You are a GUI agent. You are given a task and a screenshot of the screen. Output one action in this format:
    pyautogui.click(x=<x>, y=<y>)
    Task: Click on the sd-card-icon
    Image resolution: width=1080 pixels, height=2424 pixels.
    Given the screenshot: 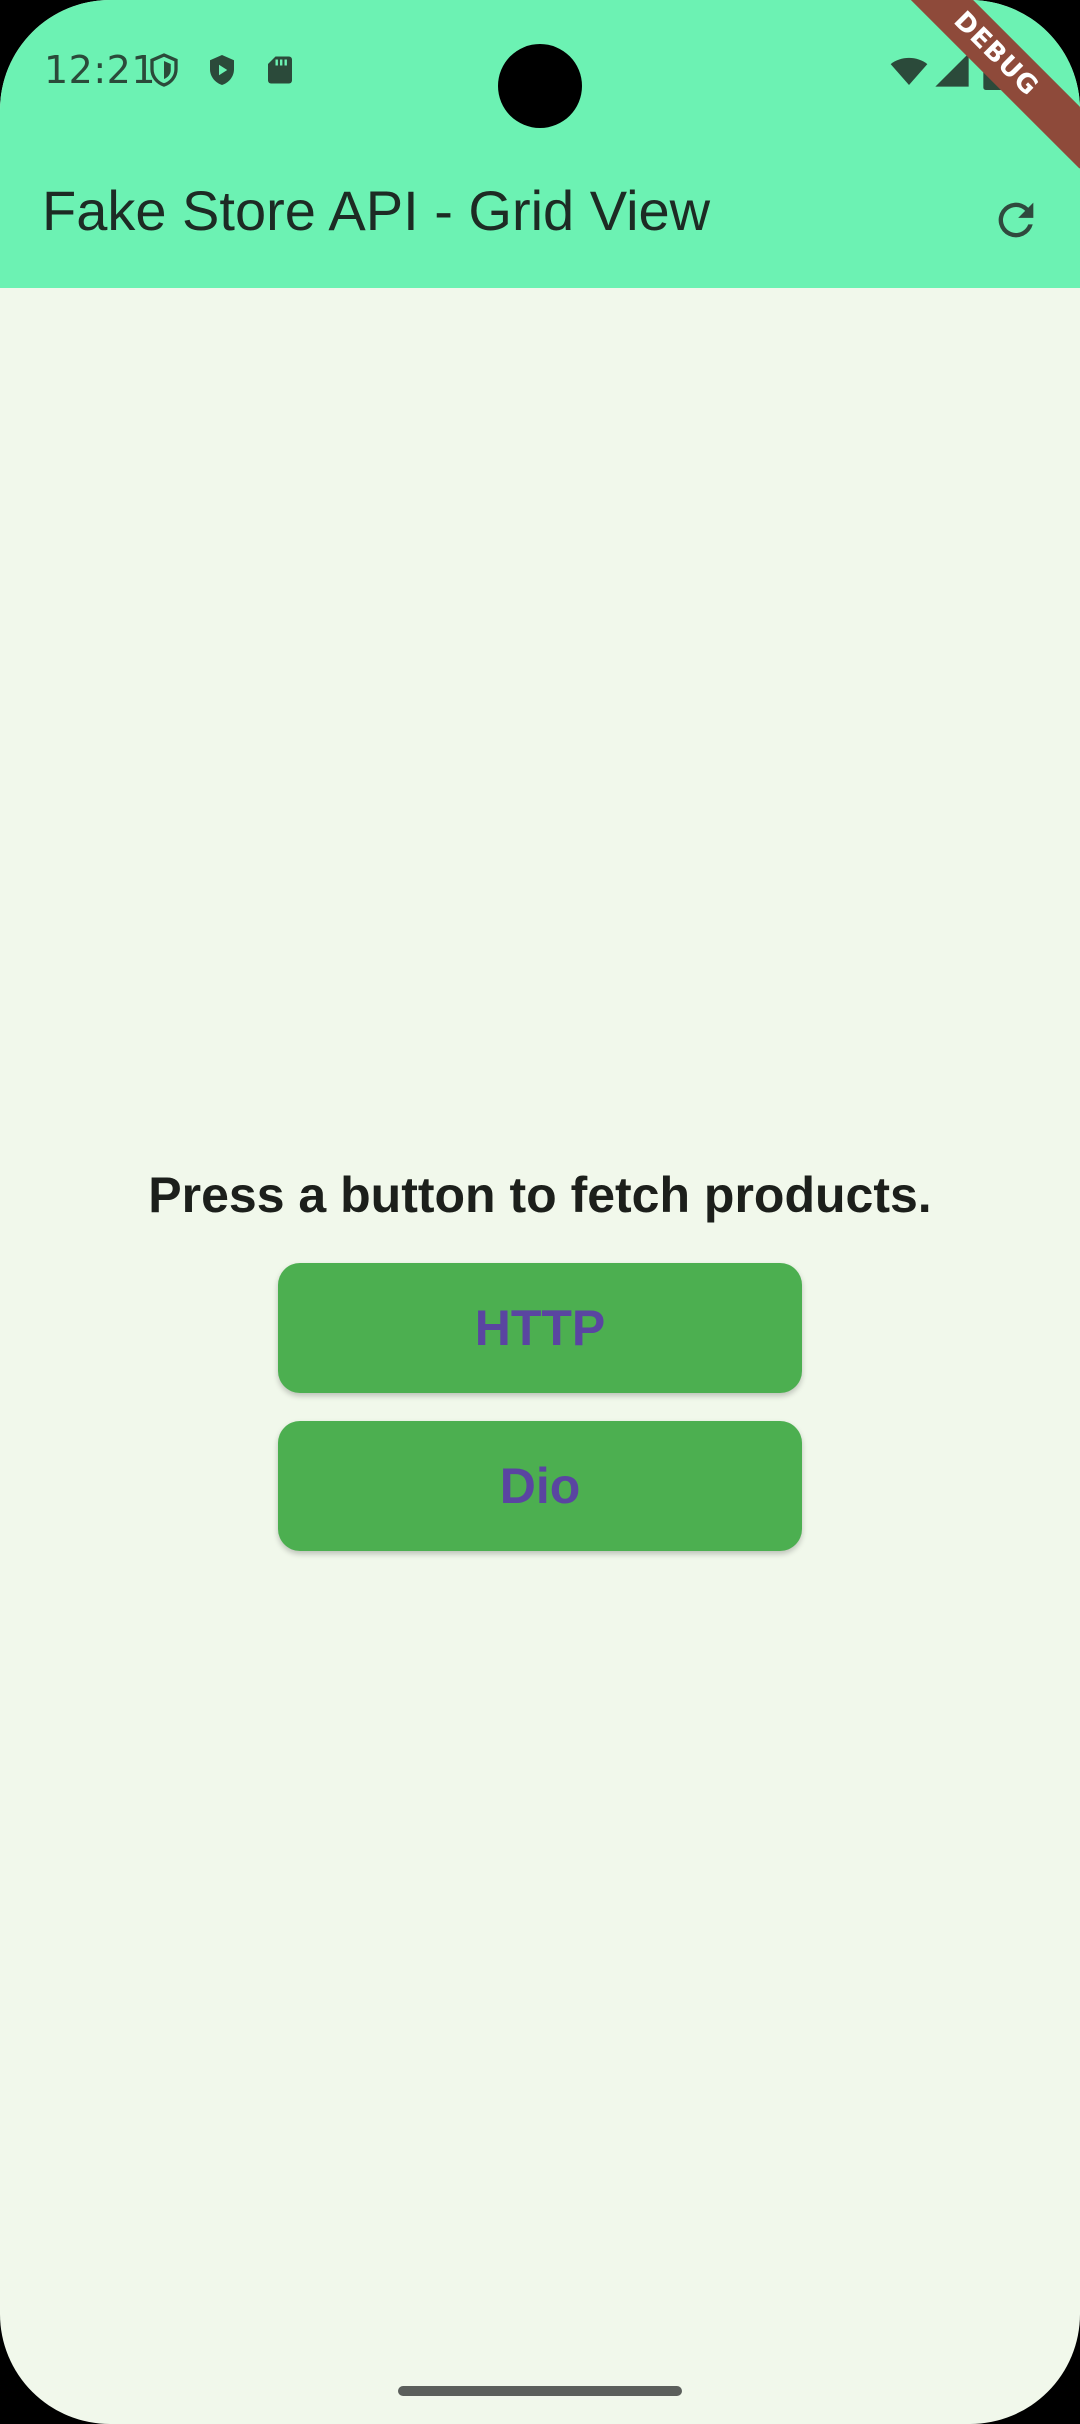 What is the action you would take?
    pyautogui.click(x=280, y=70)
    